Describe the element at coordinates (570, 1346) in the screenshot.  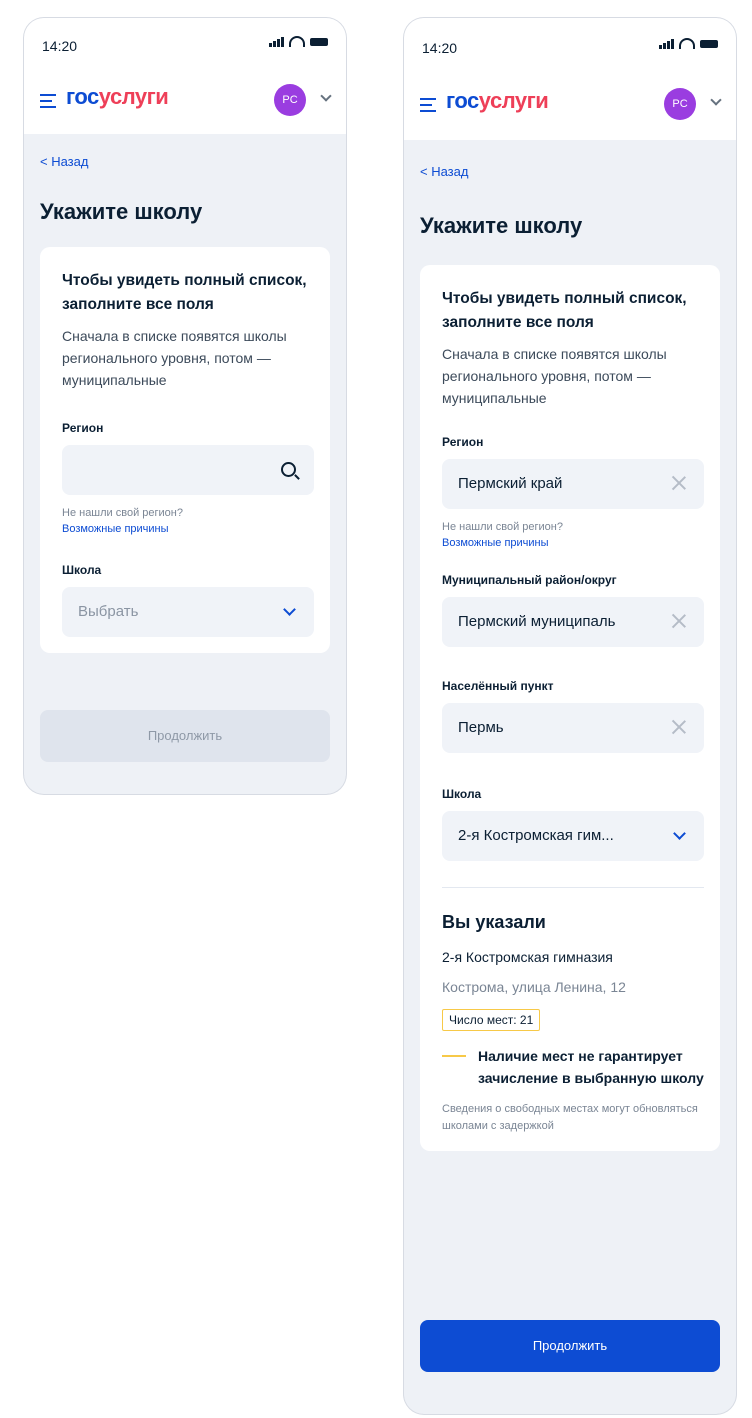
I see `continue-button: Продолжить` at that location.